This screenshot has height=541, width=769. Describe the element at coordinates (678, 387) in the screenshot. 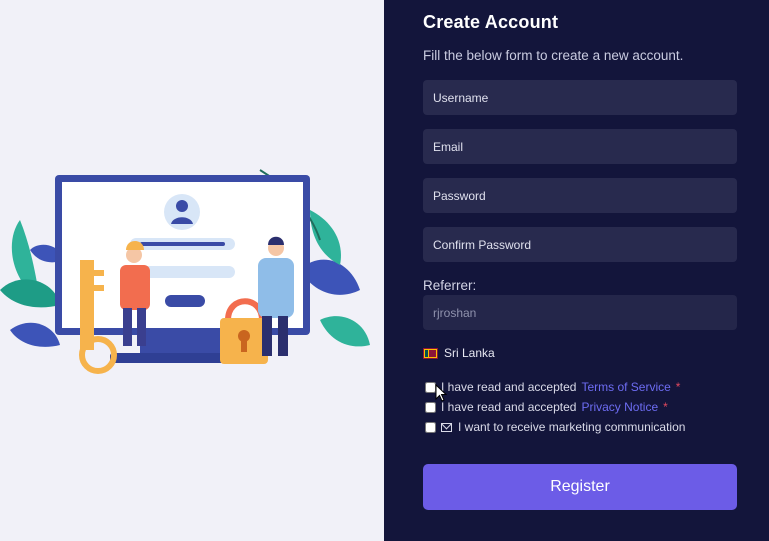

I see `terms-required-mark: *` at that location.